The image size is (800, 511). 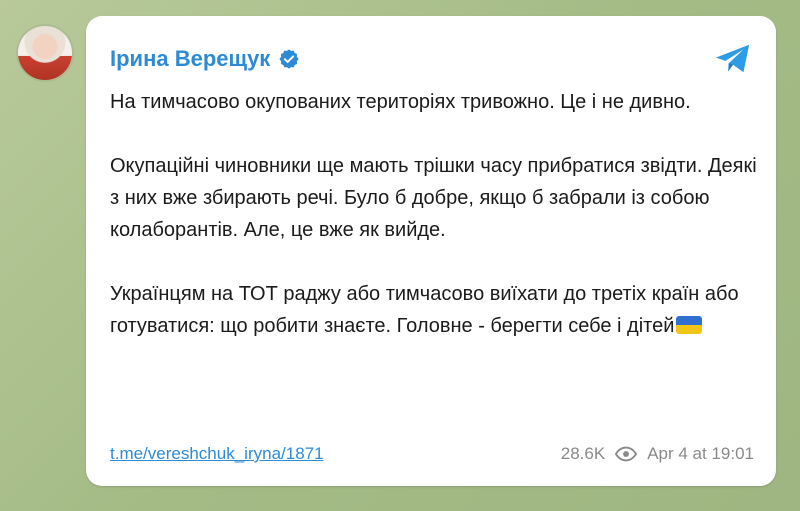 What do you see at coordinates (700, 453) in the screenshot?
I see `post-date: Apr 4 at 19:01` at bounding box center [700, 453].